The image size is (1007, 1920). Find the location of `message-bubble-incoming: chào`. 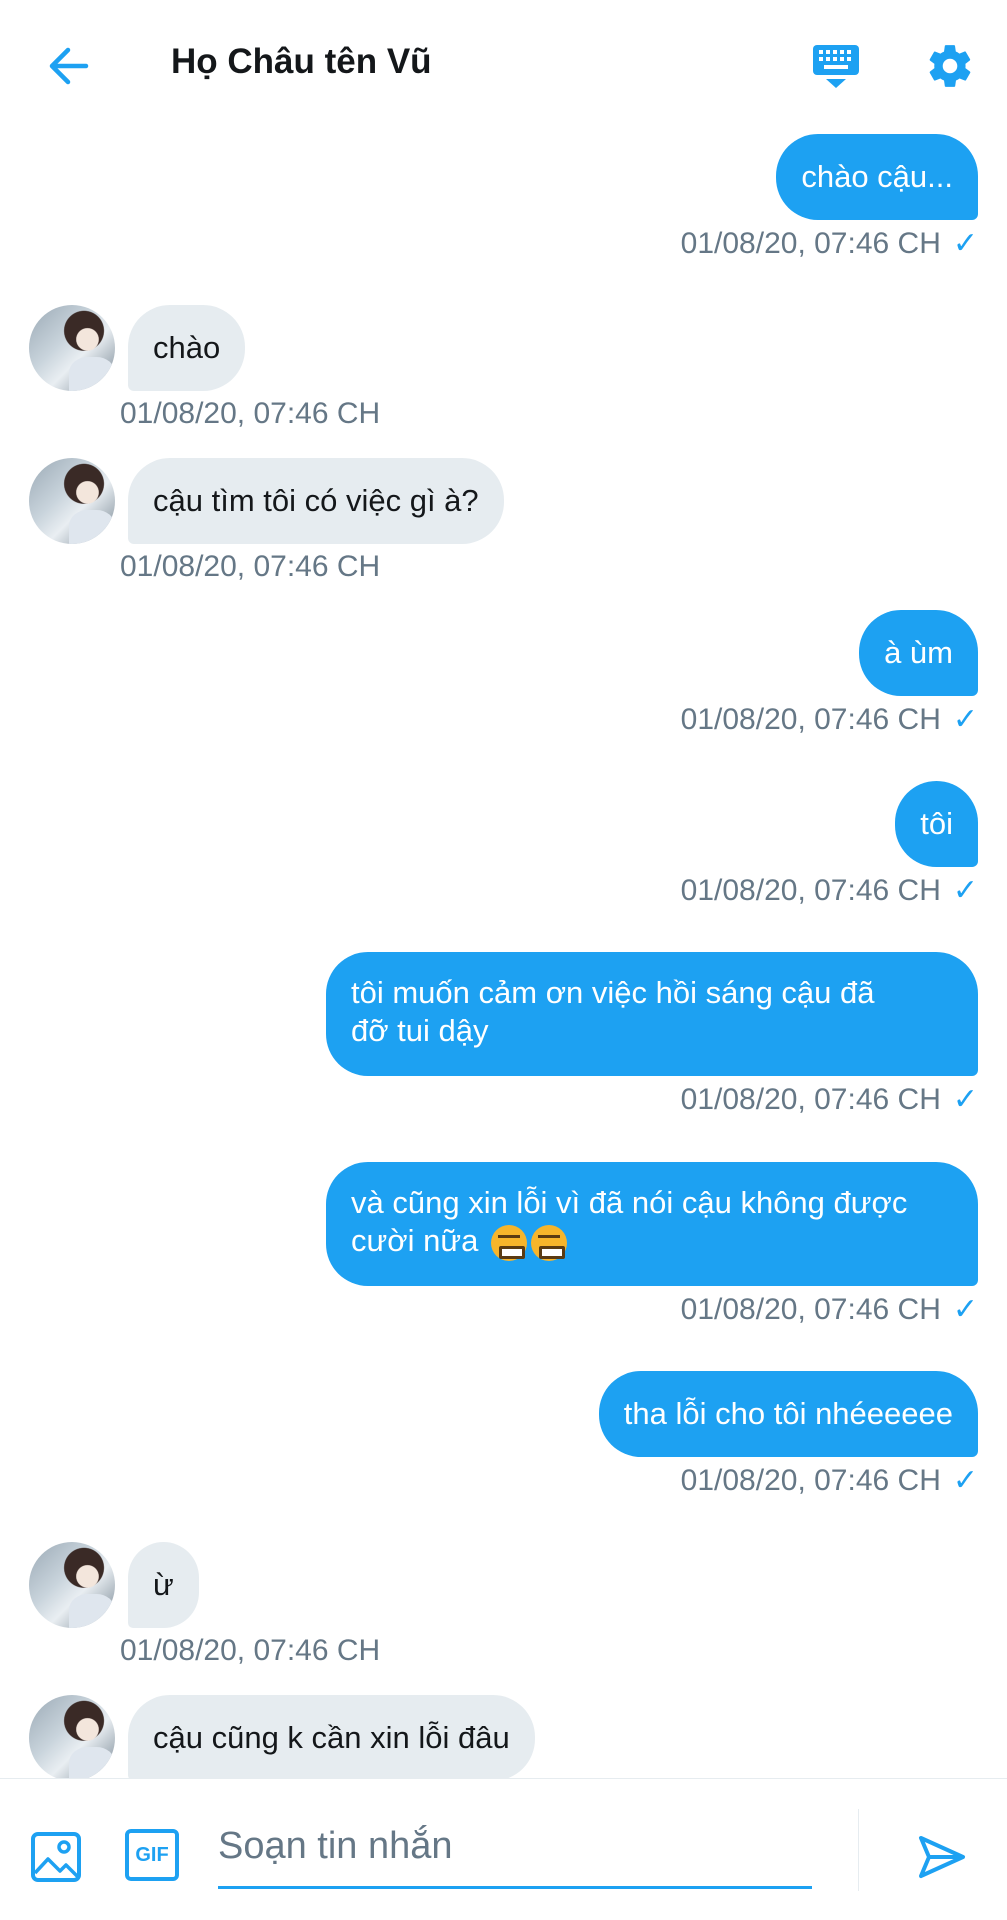

message-bubble-incoming: chào is located at coordinates (187, 348).